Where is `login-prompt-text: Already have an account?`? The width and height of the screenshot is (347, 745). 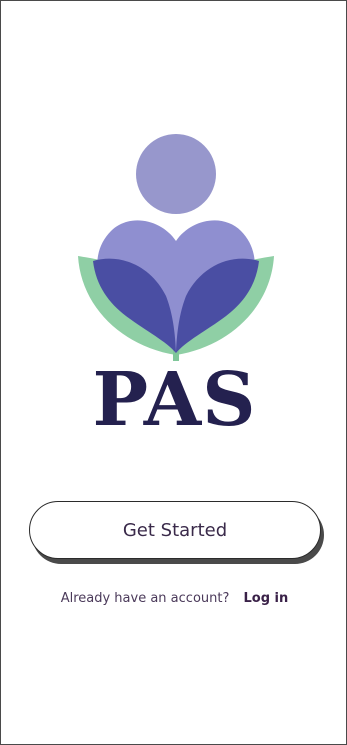
login-prompt-text: Already have an account? is located at coordinates (145, 598).